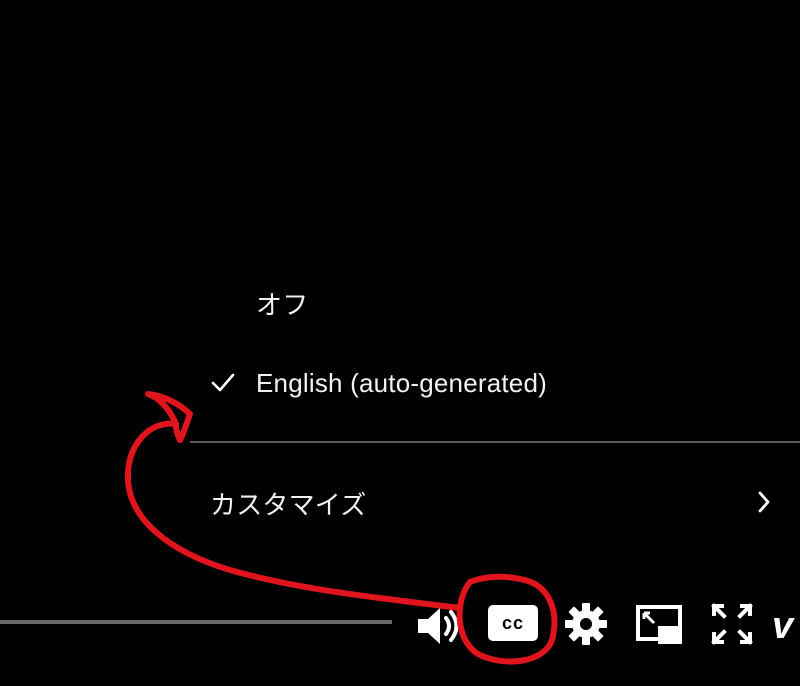 This screenshot has height=686, width=800. What do you see at coordinates (196, 622) in the screenshot?
I see `progress-bar` at bounding box center [196, 622].